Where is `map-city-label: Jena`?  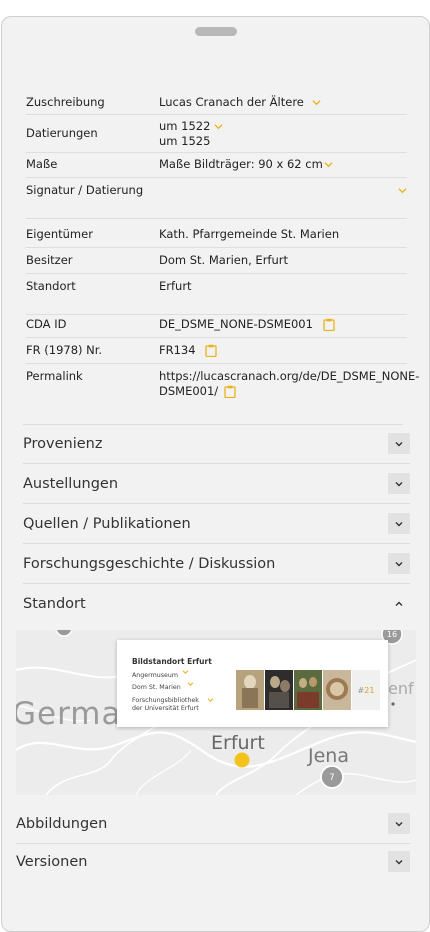 map-city-label: Jena is located at coordinates (328, 756).